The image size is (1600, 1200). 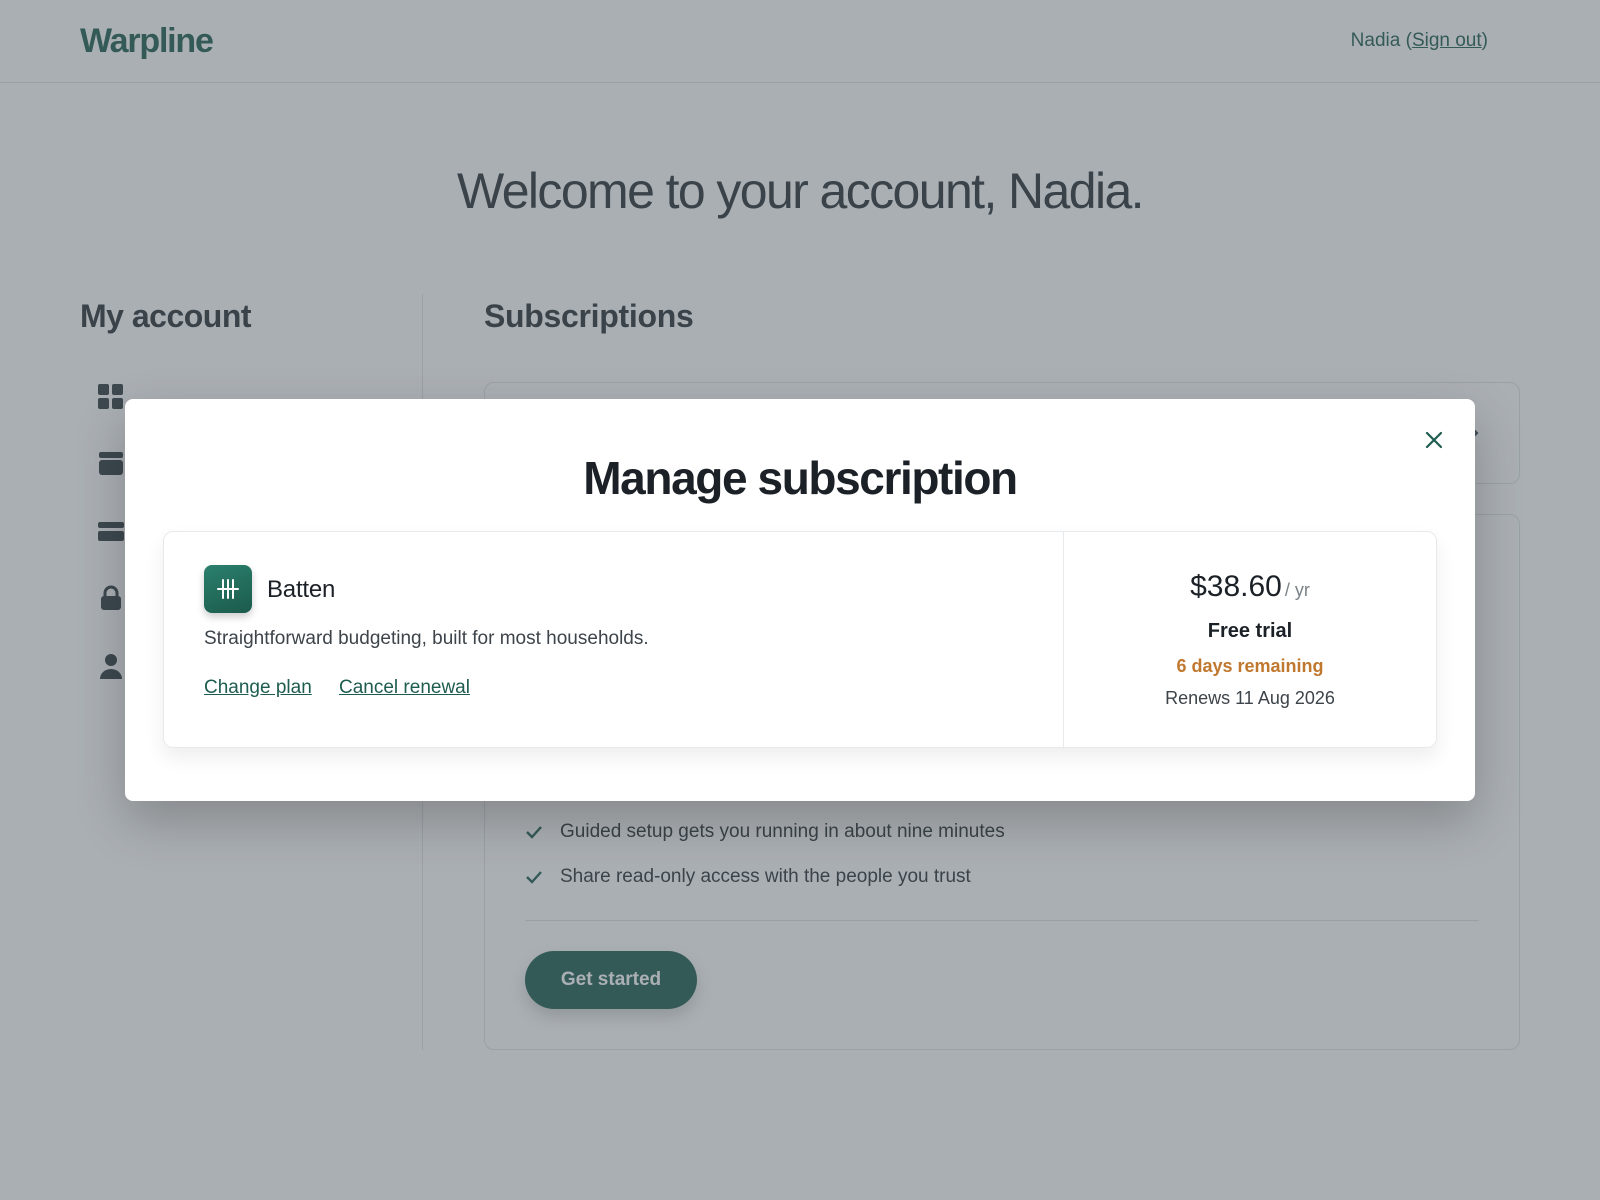 I want to click on renewal-date: Renews 11 Aug 2026, so click(x=1250, y=698).